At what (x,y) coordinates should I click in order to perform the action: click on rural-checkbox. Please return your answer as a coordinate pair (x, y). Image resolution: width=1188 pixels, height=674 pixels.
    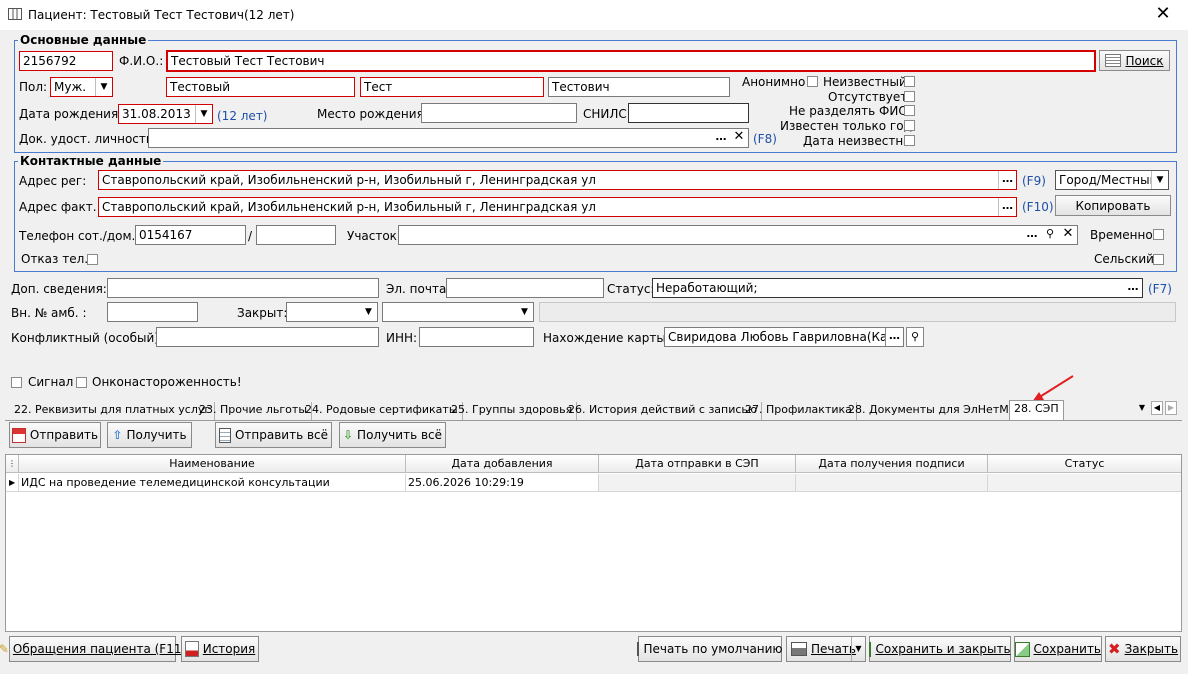
    Looking at the image, I should click on (1158, 259).